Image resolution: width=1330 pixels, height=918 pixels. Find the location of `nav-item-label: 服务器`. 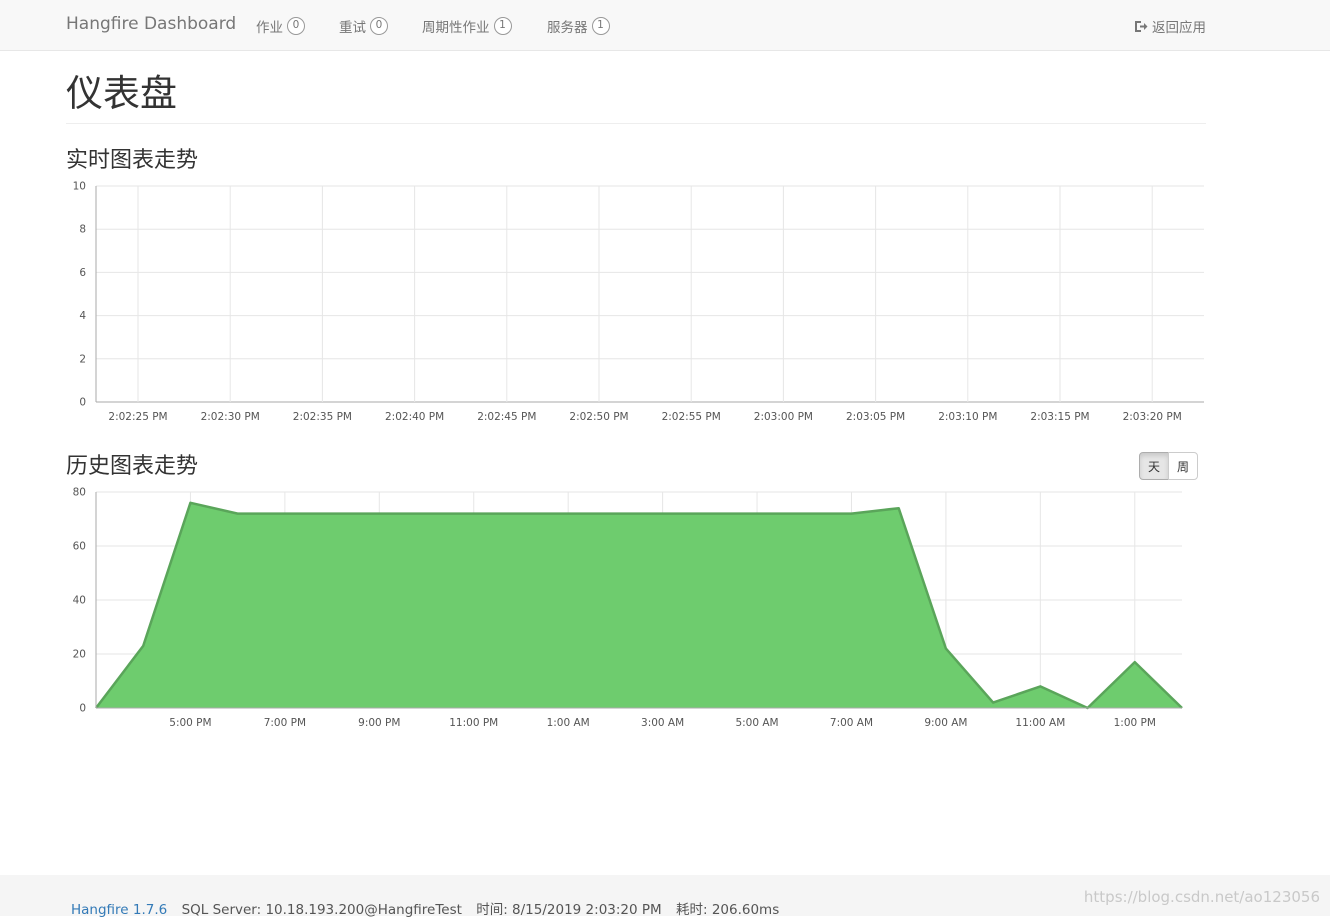

nav-item-label: 服务器 is located at coordinates (567, 28).